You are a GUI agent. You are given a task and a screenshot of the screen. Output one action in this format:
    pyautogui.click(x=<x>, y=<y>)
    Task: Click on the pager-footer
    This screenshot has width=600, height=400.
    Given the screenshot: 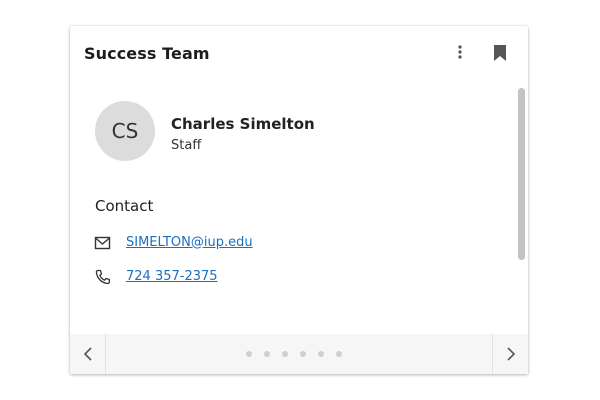 What is the action you would take?
    pyautogui.click(x=299, y=354)
    